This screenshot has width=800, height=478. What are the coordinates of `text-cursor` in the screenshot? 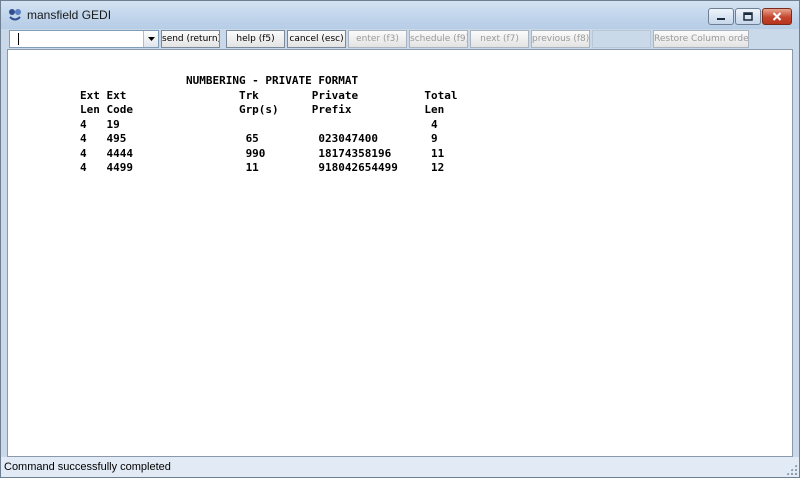 It's located at (18, 39).